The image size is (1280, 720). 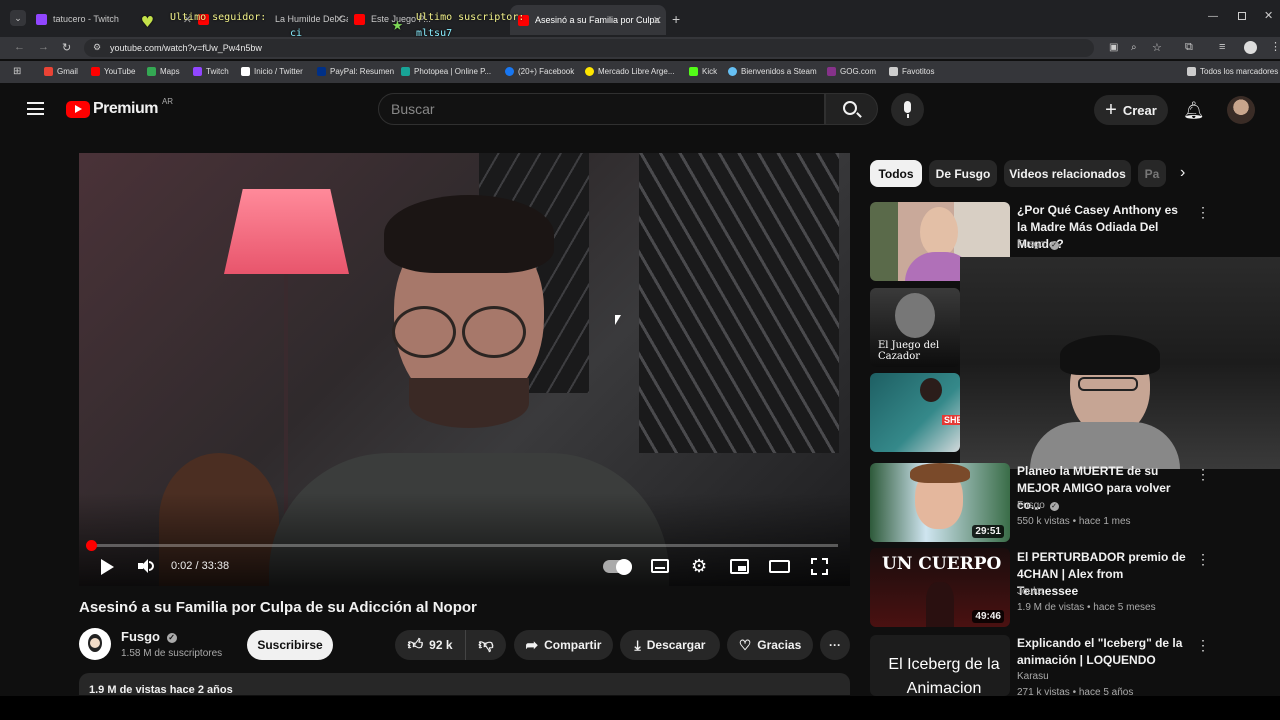 What do you see at coordinates (66, 47) in the screenshot?
I see `reload-icon: ↻` at bounding box center [66, 47].